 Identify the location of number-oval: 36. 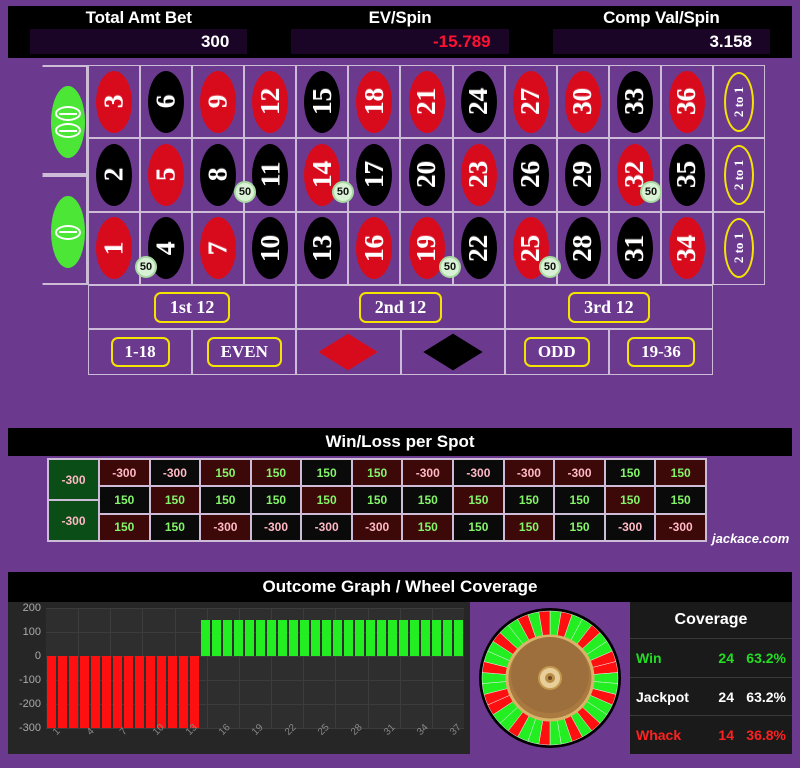
(686, 101).